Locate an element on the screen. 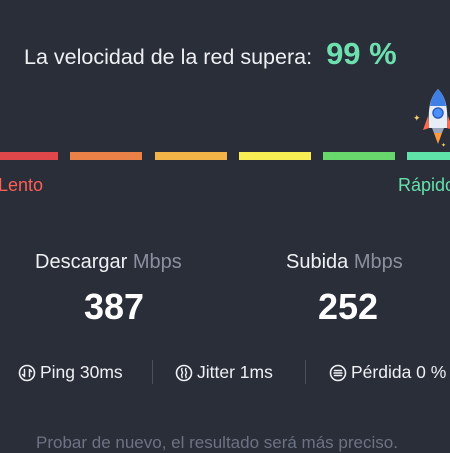  speed-result-headline: La velocidad de la red supera: 99 % is located at coordinates (210, 53).